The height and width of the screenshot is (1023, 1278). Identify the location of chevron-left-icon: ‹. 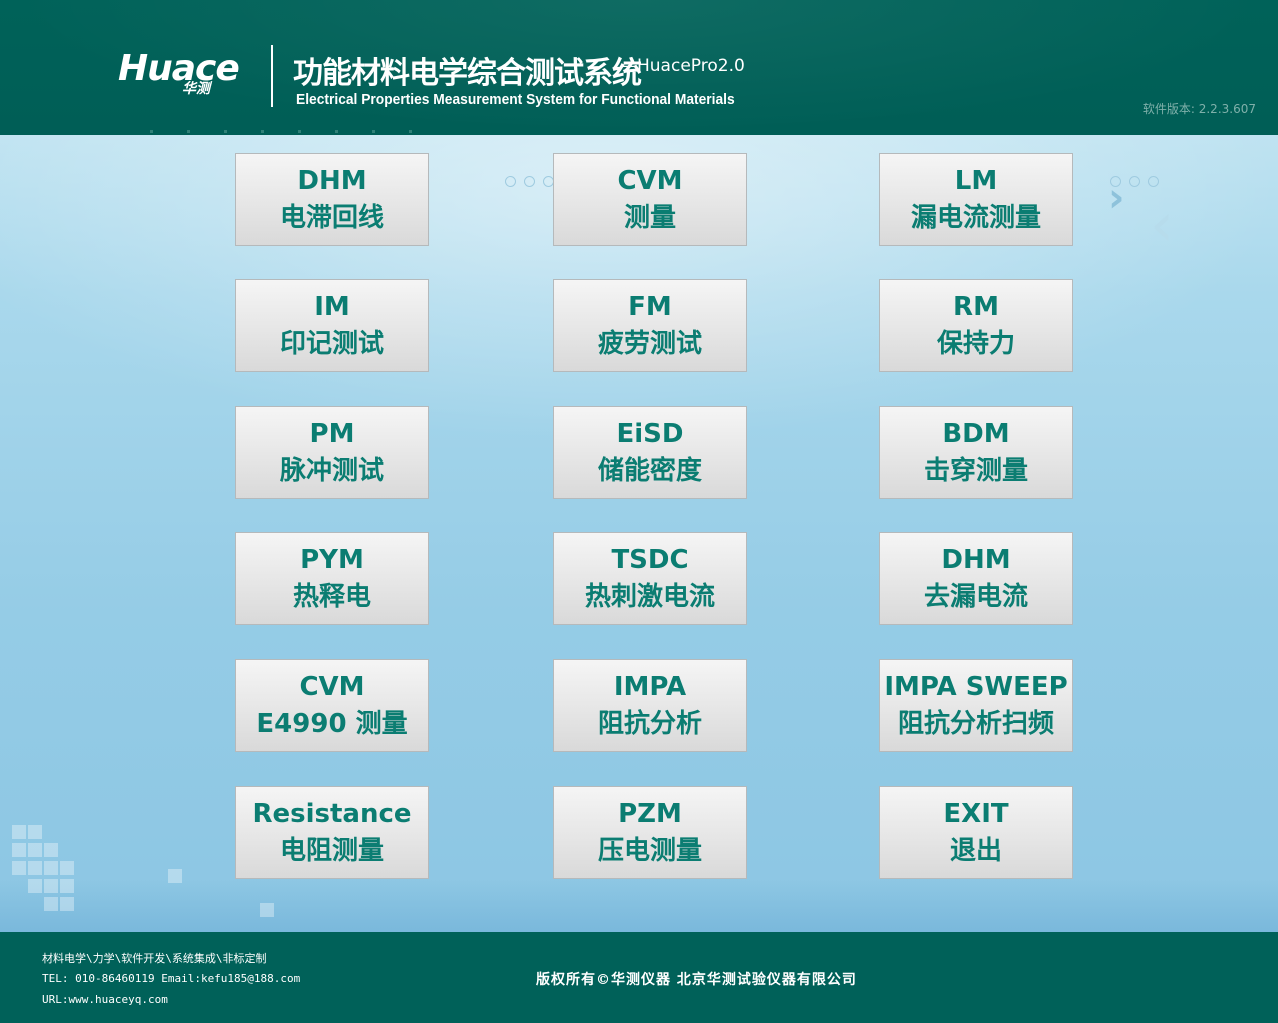
(1162, 225).